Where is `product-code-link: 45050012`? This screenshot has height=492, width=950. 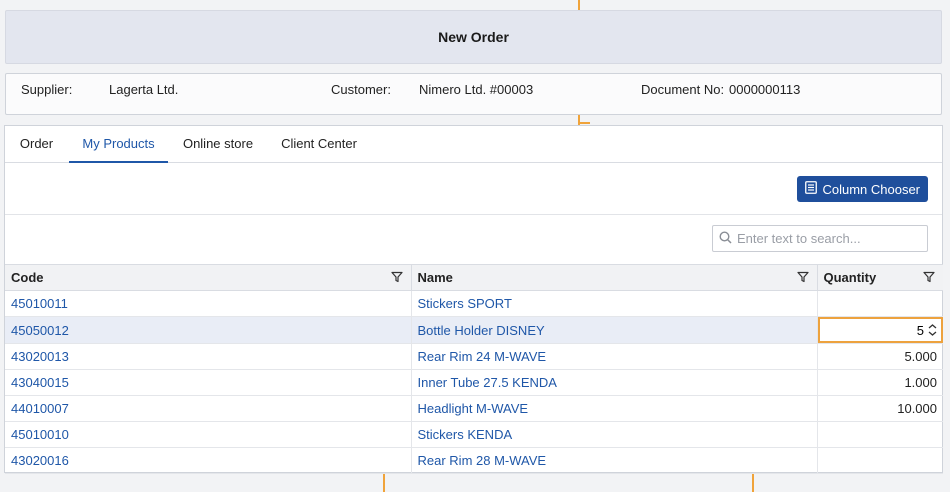
product-code-link: 45050012 is located at coordinates (40, 330).